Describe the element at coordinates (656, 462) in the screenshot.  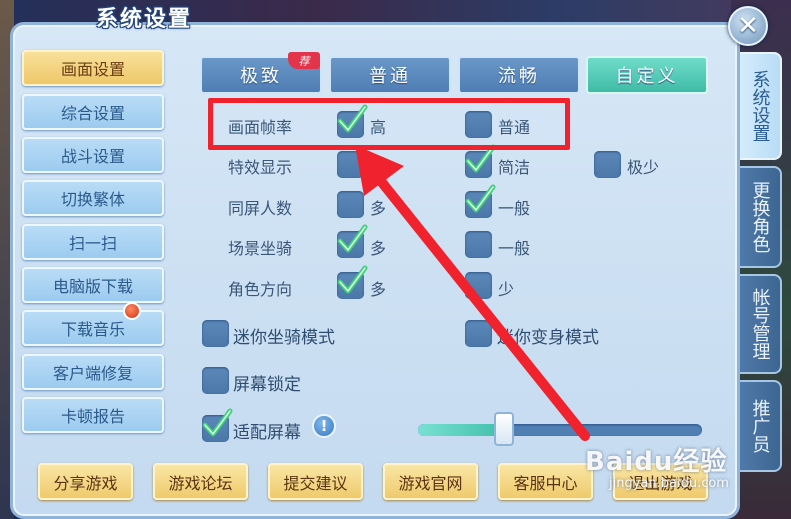
I see `watermark-main: Baidu经验` at that location.